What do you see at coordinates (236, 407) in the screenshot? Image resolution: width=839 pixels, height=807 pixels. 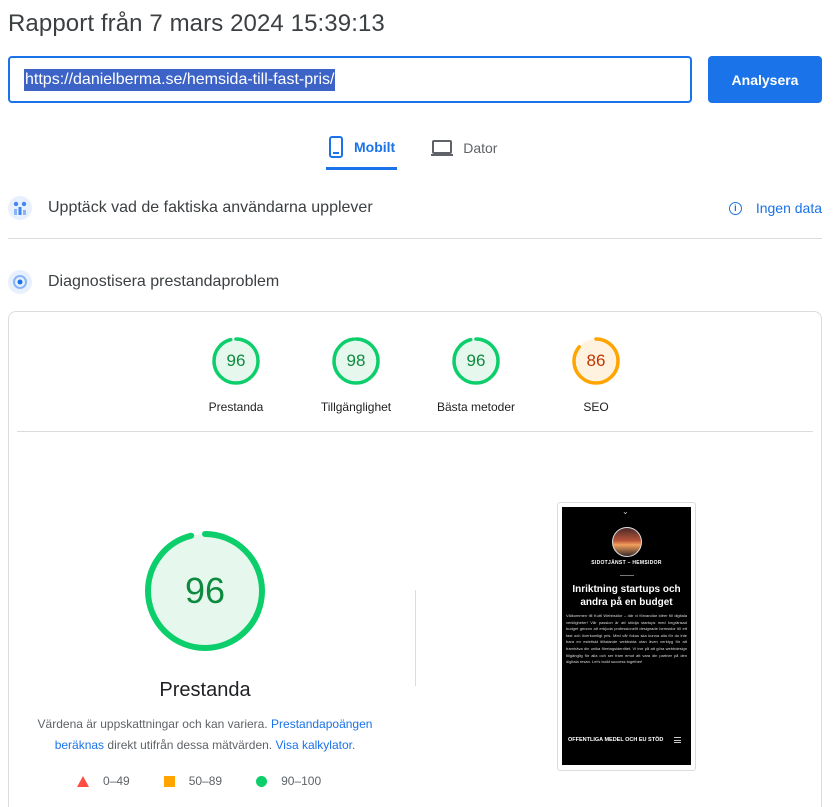 I see `gauge-label: Prestanda` at bounding box center [236, 407].